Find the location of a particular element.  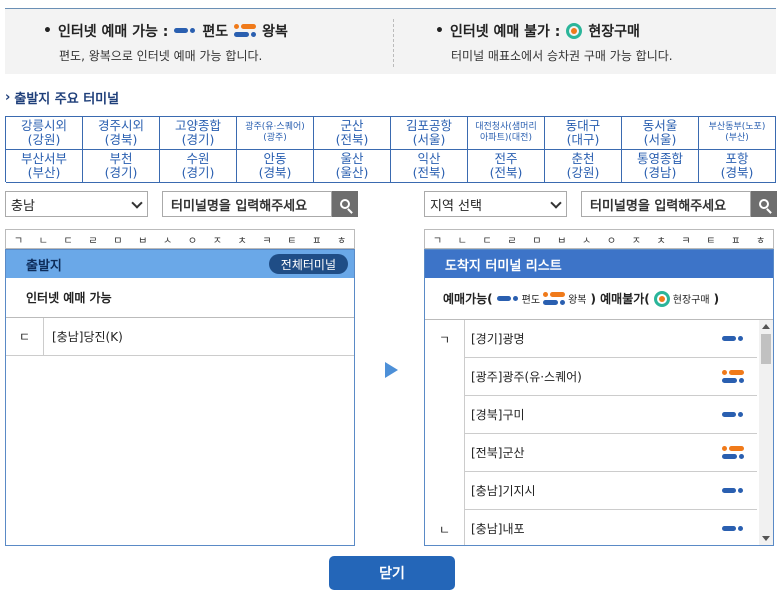

terminal-region: (강원) is located at coordinates (583, 172).